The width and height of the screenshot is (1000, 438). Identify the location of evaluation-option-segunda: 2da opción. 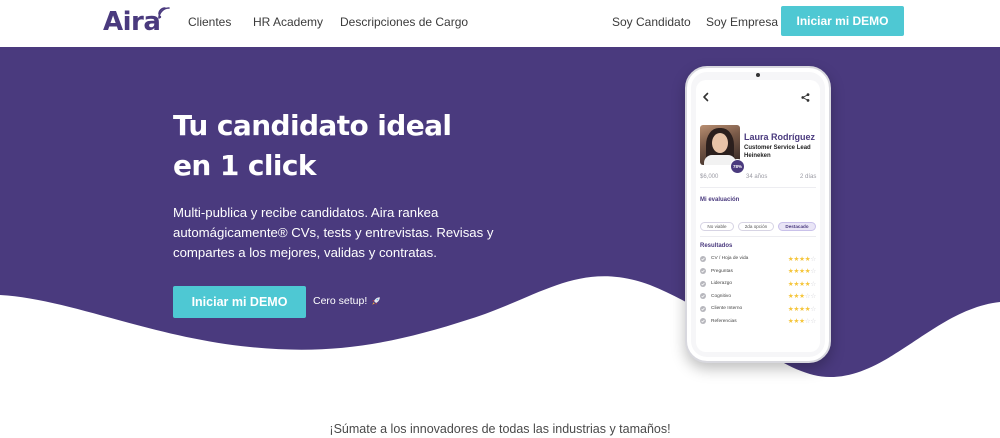
(756, 226).